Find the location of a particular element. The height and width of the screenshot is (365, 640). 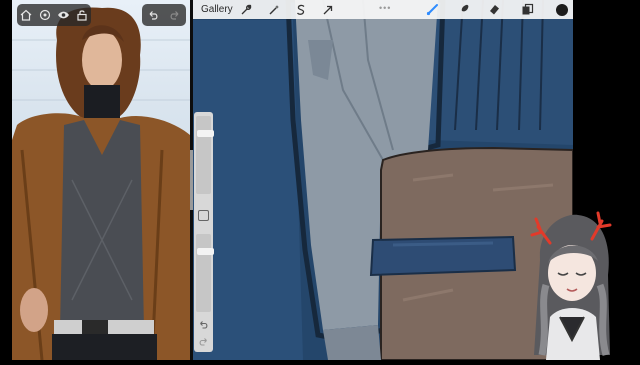

lock-icon is located at coordinates (82, 15).